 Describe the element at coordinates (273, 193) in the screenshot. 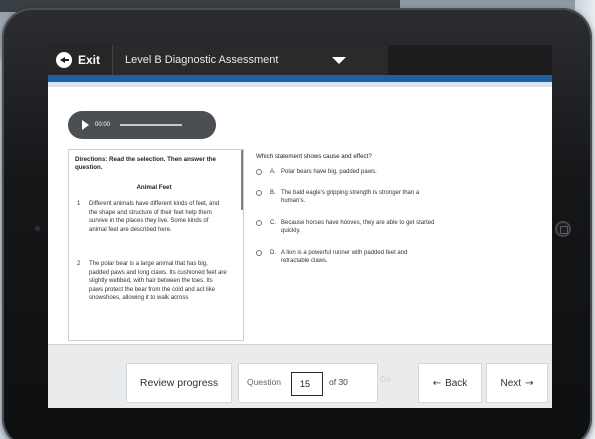

I see `choice-letter: B.` at that location.